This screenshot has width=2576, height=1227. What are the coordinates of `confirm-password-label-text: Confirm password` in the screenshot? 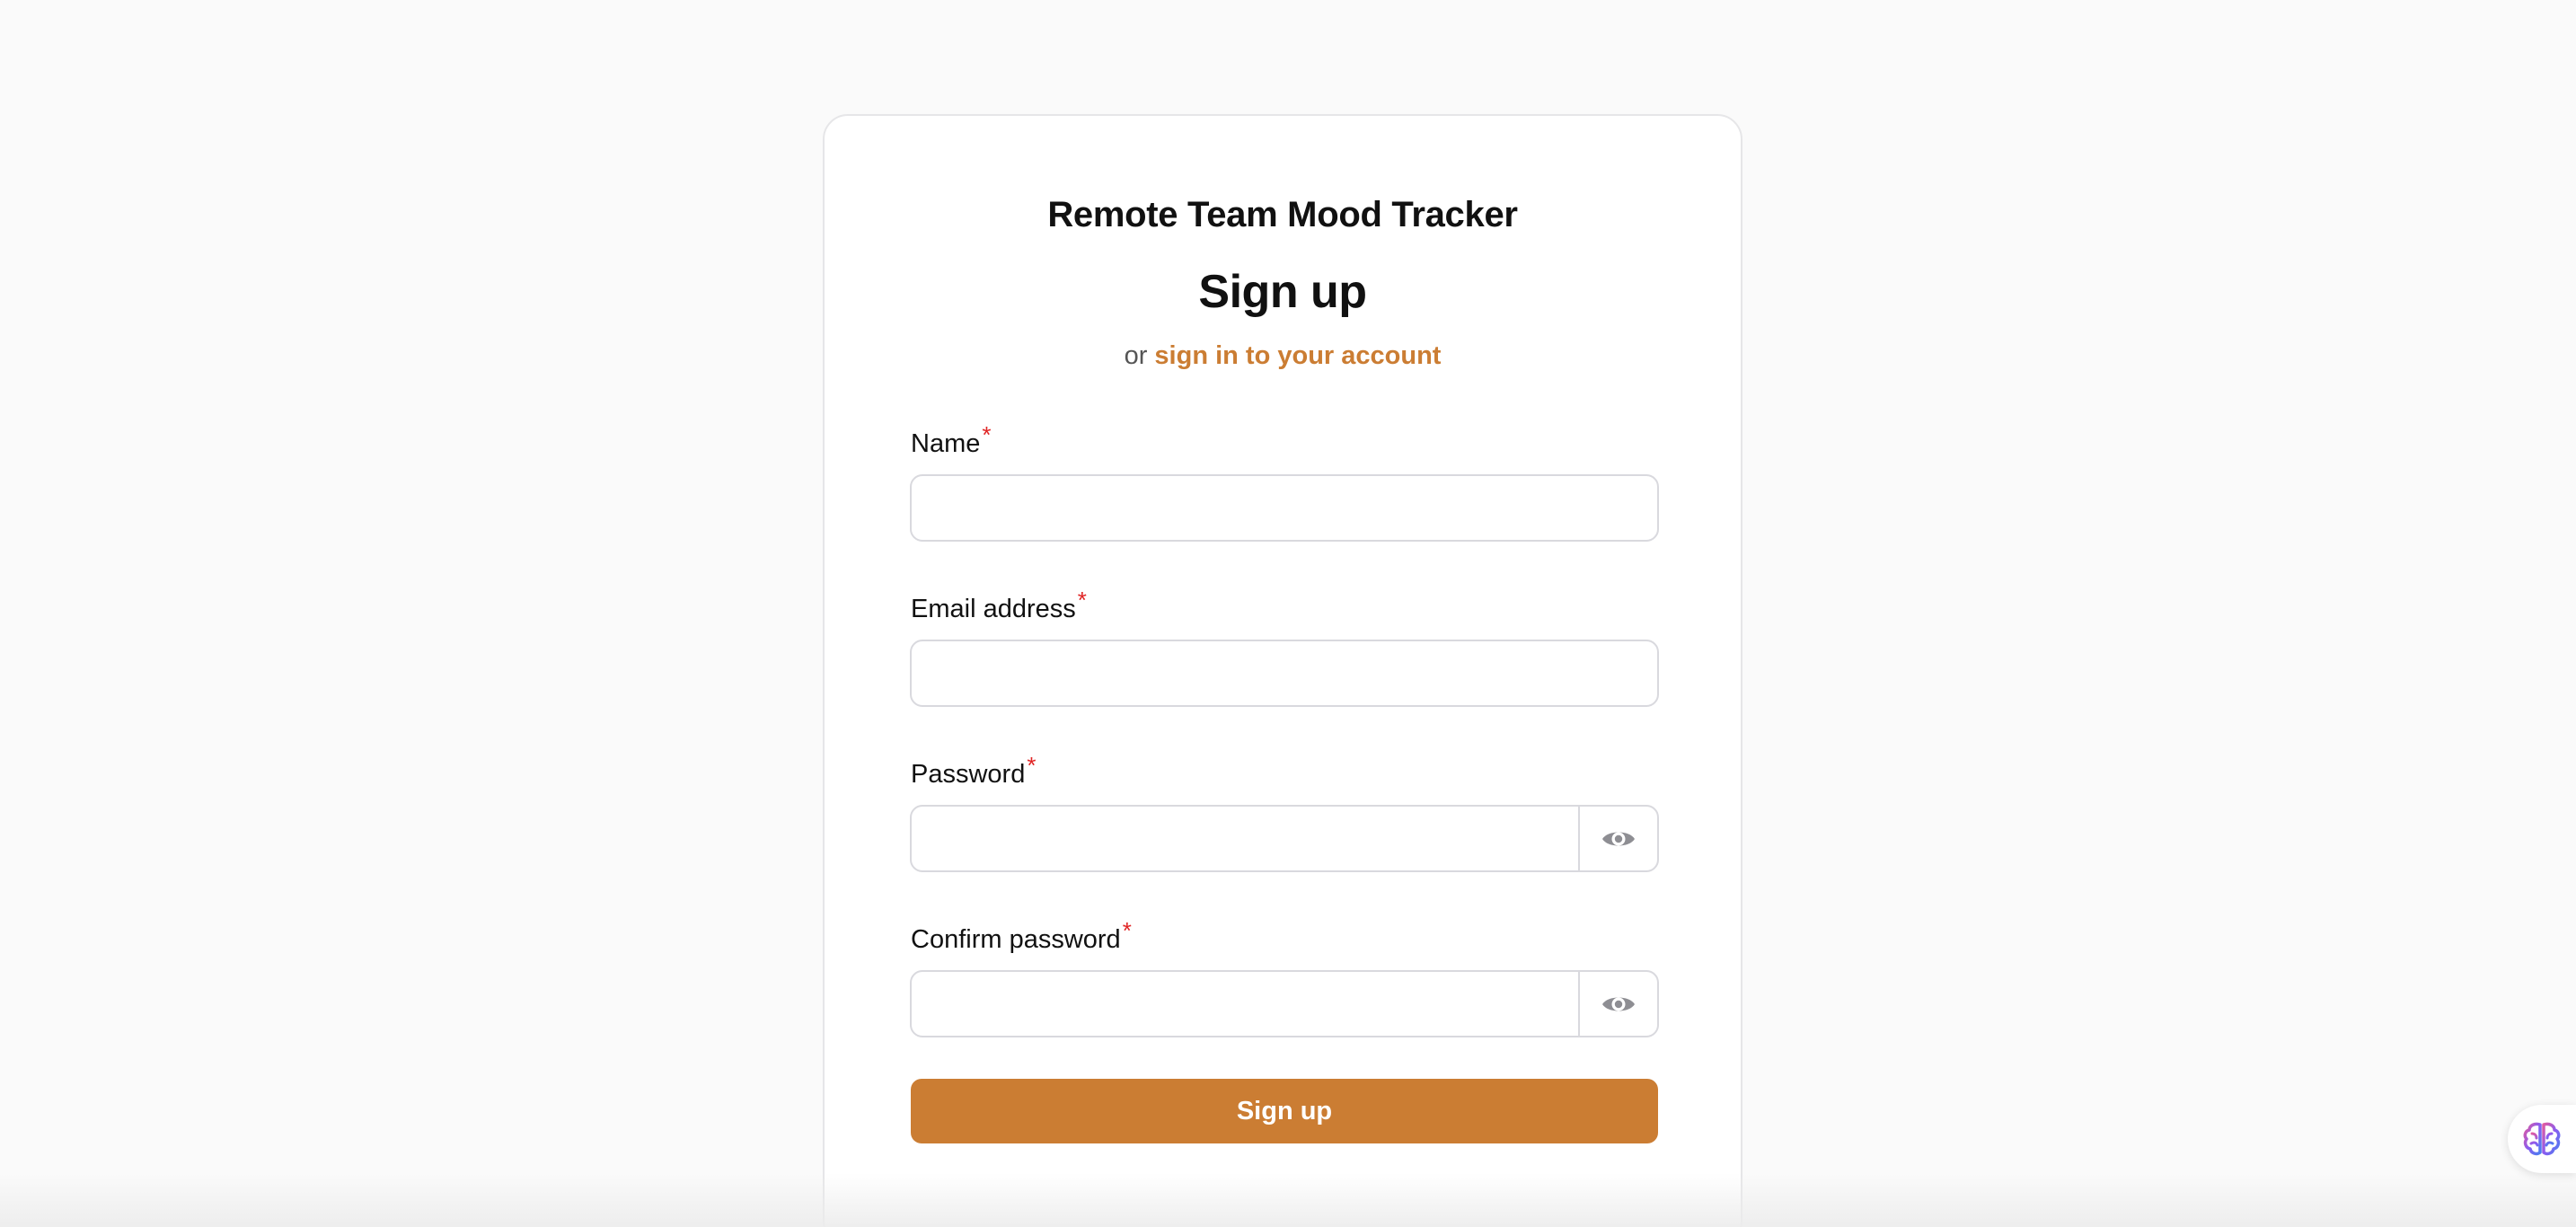 It's located at (1016, 939).